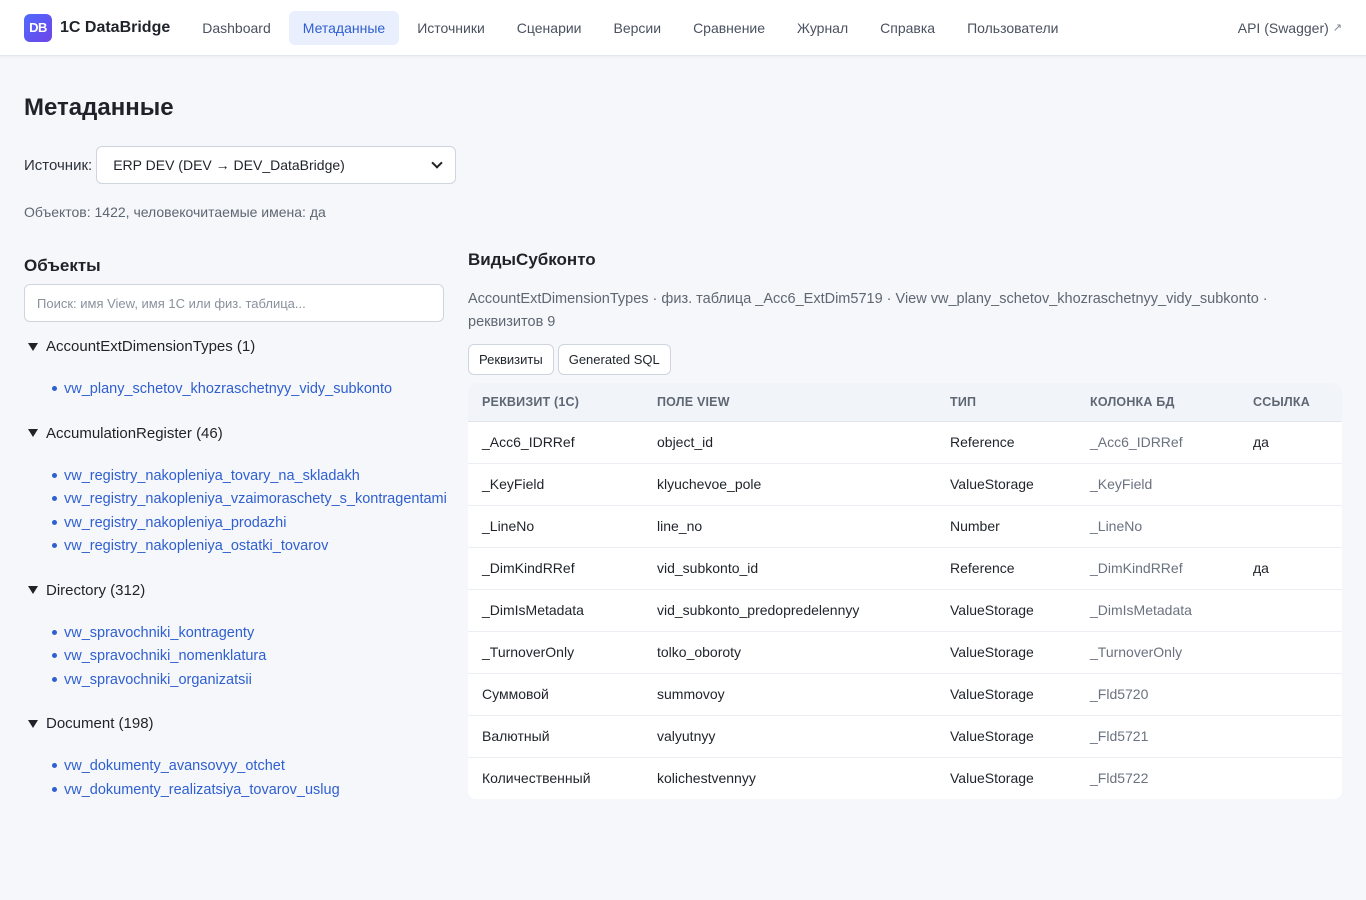  Describe the element at coordinates (1157, 402) in the screenshot. I see `column-header: Колонка БД` at that location.